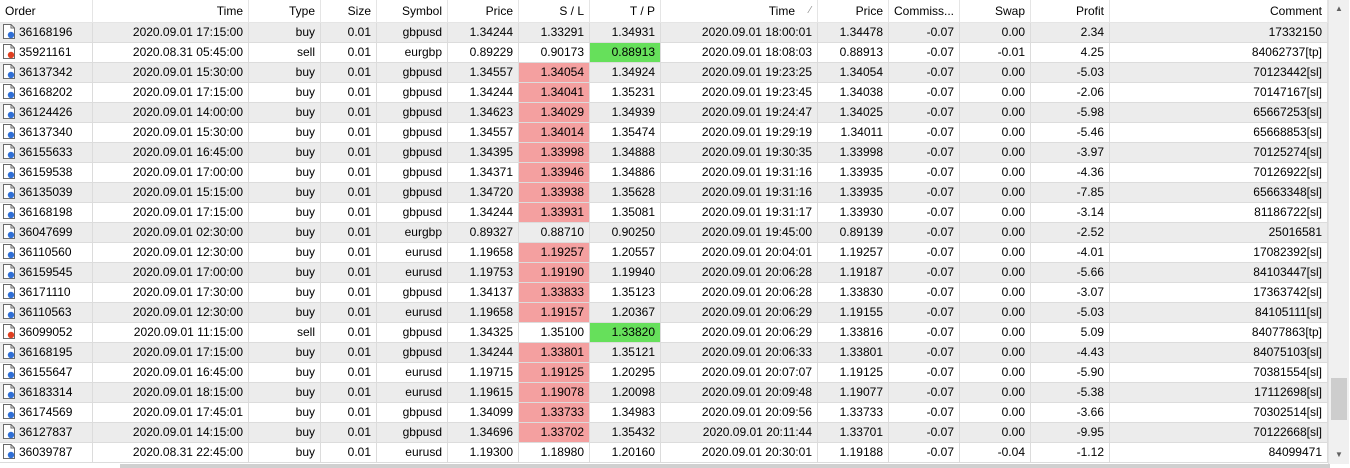 The width and height of the screenshot is (1350, 468). Describe the element at coordinates (1070, 11) in the screenshot. I see `column-header-profit: Profit` at that location.